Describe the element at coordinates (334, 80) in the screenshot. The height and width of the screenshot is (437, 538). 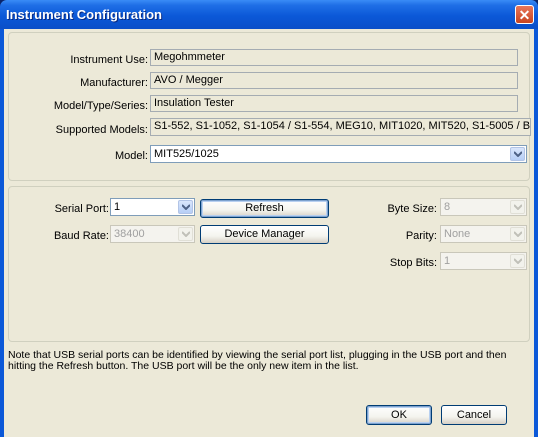
I see `manufacturer-field: AVO / Megger` at that location.